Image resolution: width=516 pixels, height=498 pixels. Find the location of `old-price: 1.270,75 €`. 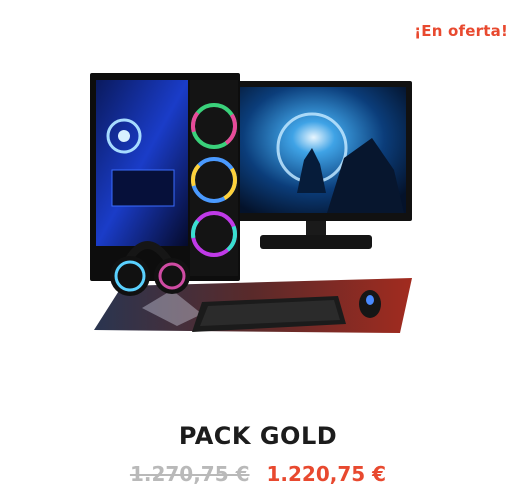

old-price: 1.270,75 € is located at coordinates (189, 474).